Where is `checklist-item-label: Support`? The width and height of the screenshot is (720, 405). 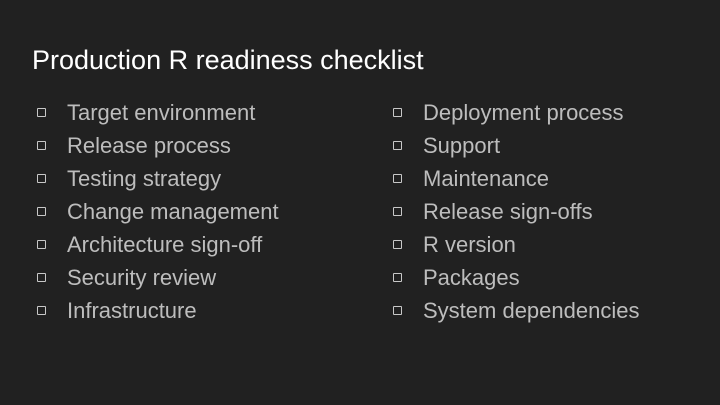
checklist-item-label: Support is located at coordinates (462, 145).